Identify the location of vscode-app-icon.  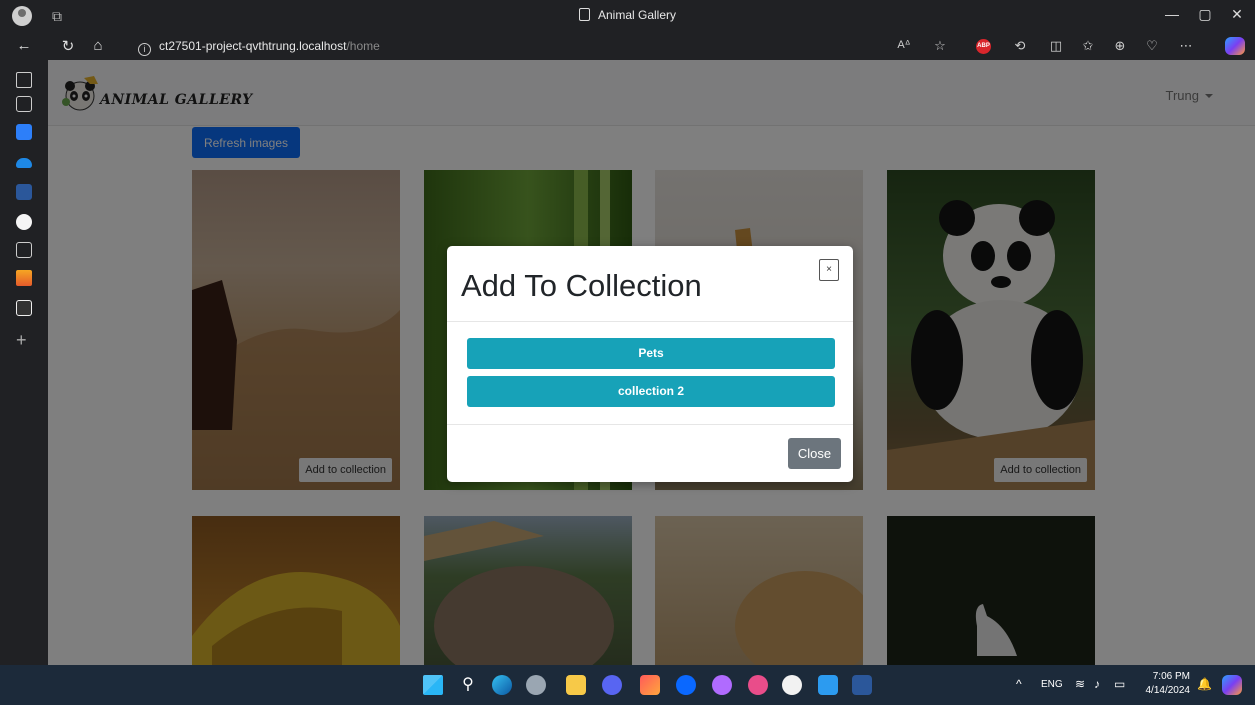
(828, 685).